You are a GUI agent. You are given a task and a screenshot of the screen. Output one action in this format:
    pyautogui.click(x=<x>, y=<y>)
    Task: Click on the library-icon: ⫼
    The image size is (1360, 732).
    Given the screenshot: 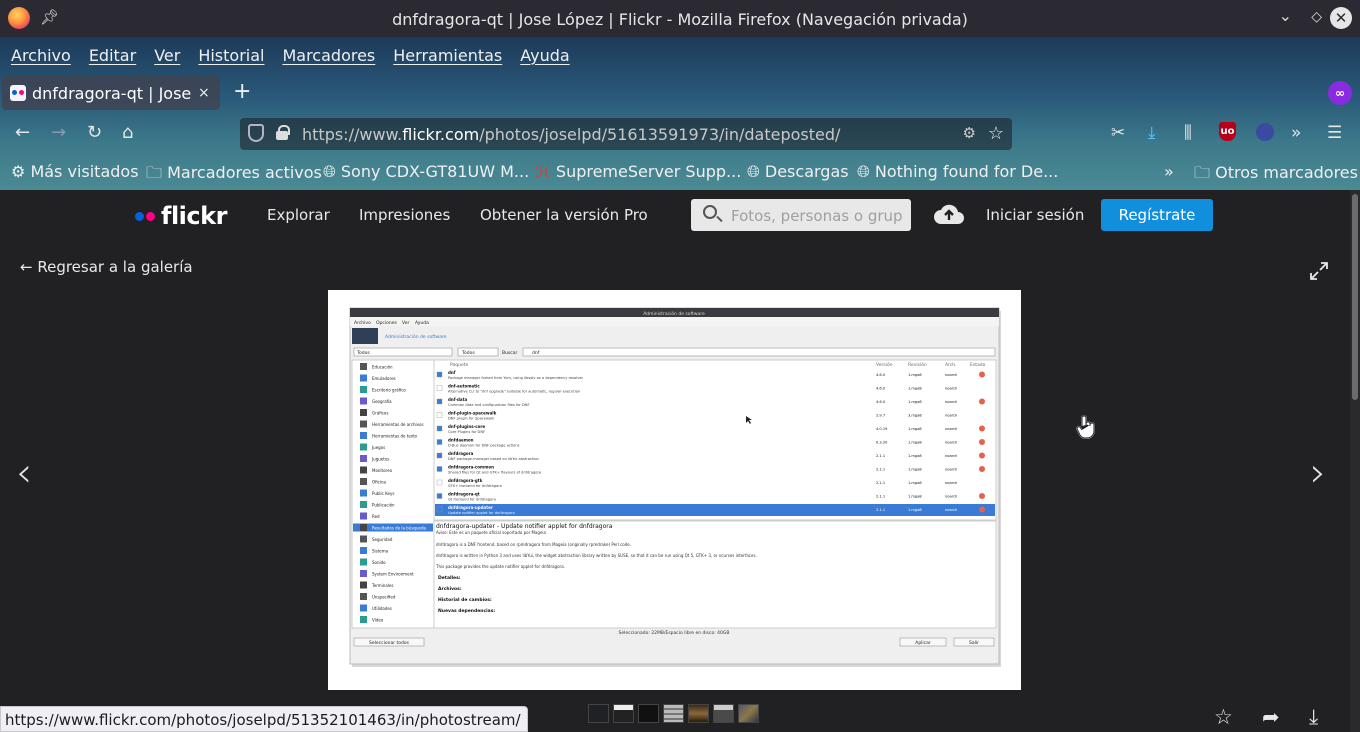 What is the action you would take?
    pyautogui.click(x=1188, y=133)
    